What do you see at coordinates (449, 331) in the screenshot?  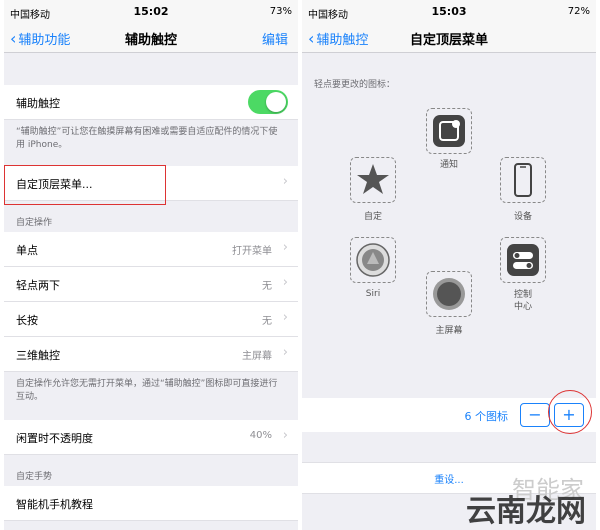 I see `home-label: 主屏幕` at bounding box center [449, 331].